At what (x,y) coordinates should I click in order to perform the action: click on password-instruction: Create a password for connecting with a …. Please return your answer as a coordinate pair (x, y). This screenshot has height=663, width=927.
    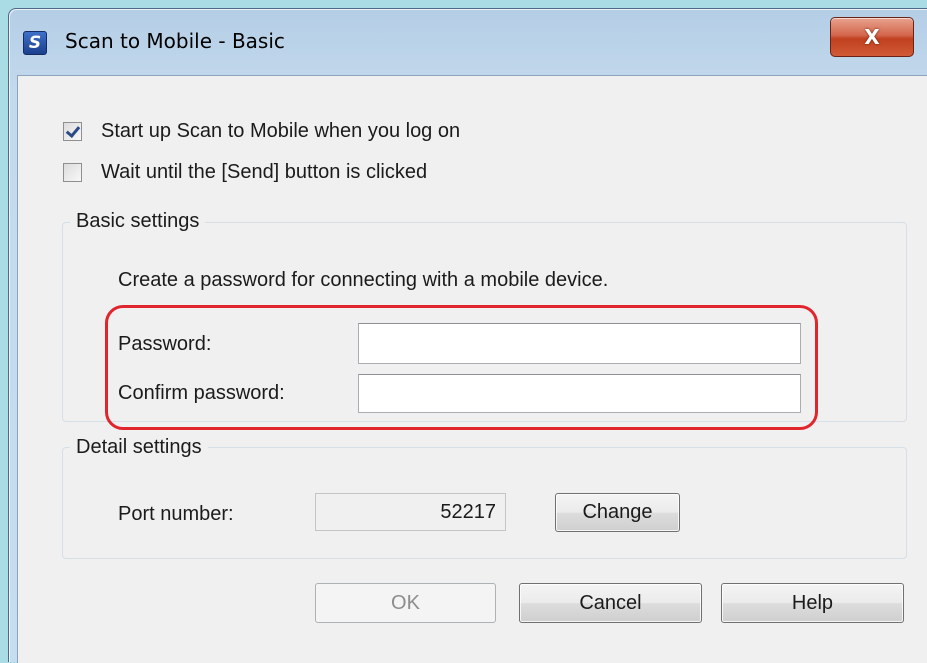
    Looking at the image, I should click on (363, 280).